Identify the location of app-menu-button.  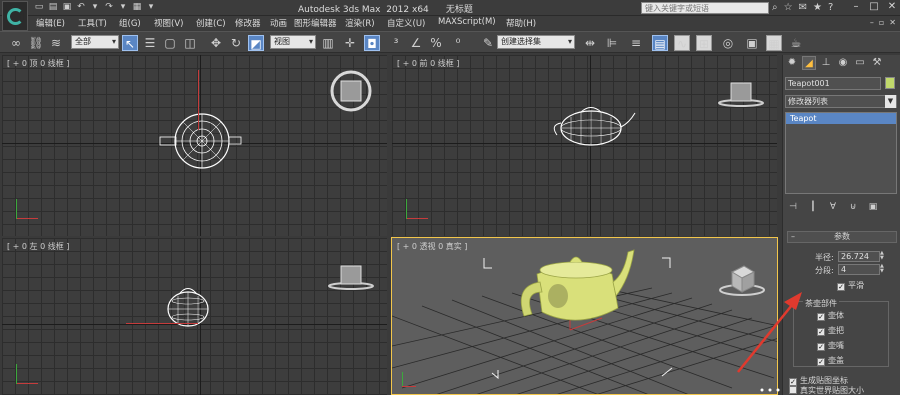
(15, 16).